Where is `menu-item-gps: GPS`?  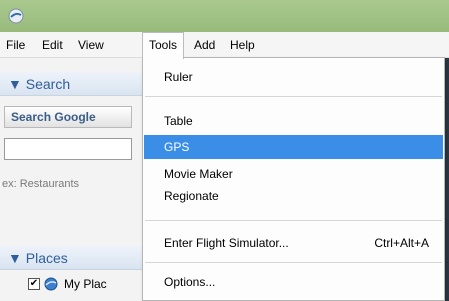 menu-item-gps: GPS is located at coordinates (293, 147).